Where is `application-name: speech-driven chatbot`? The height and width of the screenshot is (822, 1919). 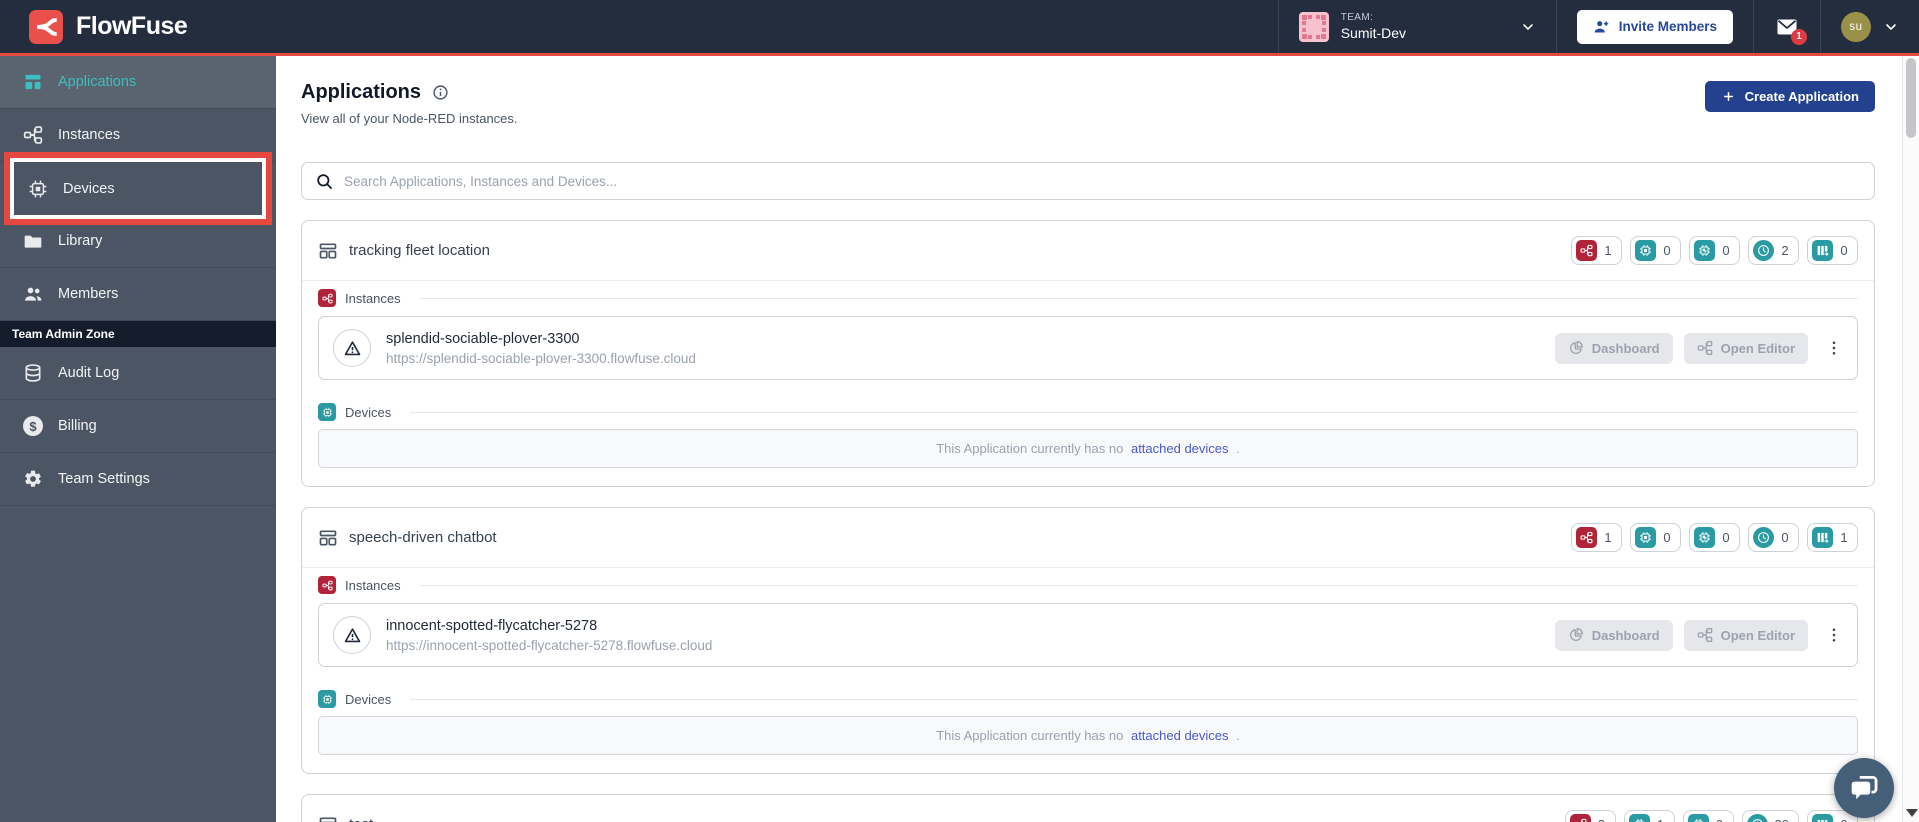 application-name: speech-driven chatbot is located at coordinates (423, 537).